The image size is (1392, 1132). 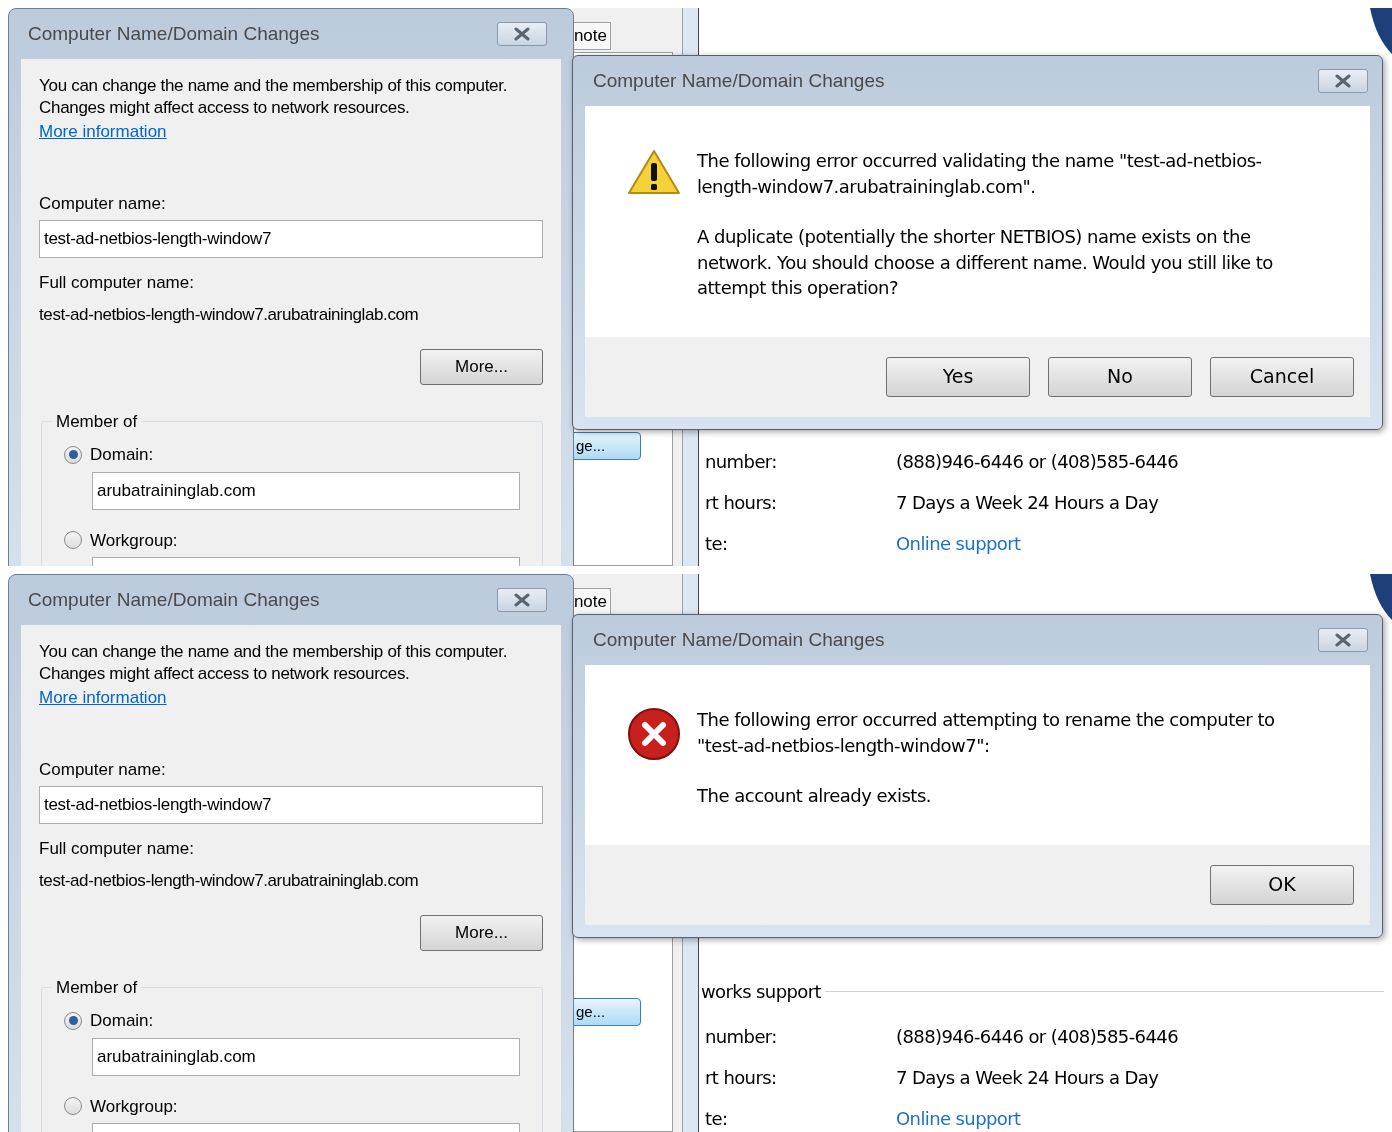 I want to click on dialog-button: Yes, so click(x=958, y=376).